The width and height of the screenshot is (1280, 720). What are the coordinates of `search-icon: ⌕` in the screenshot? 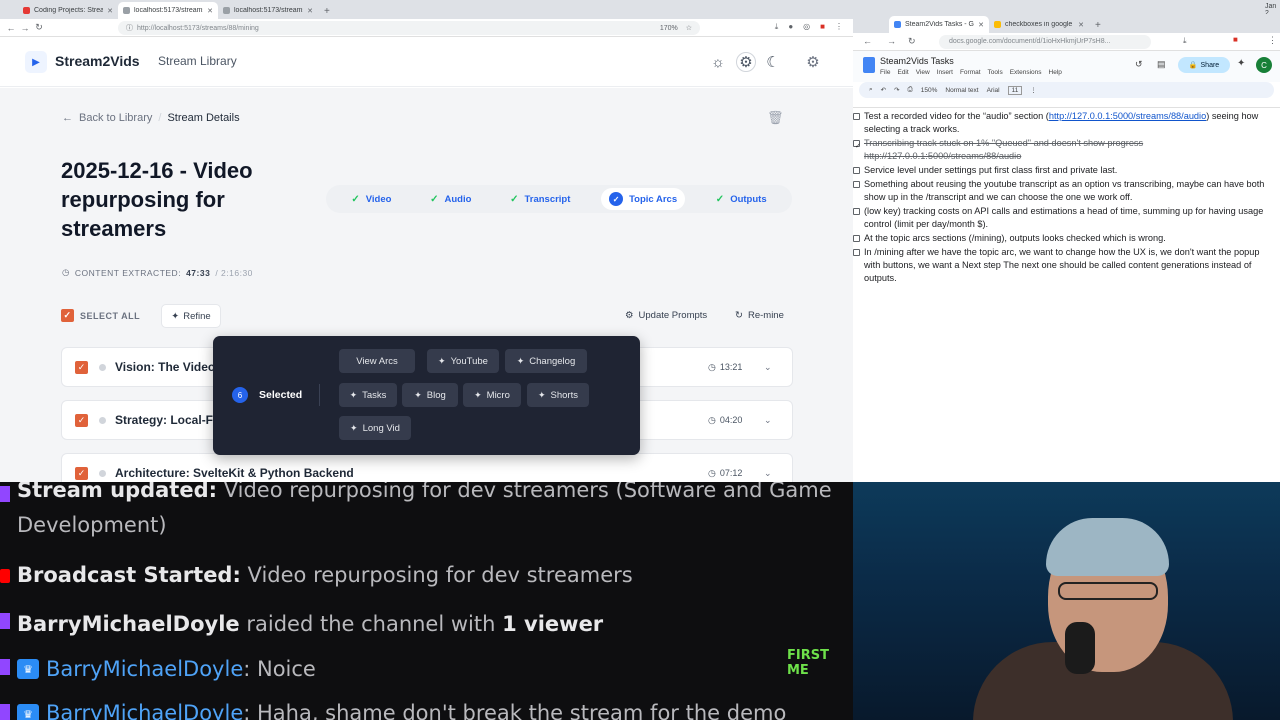 It's located at (871, 90).